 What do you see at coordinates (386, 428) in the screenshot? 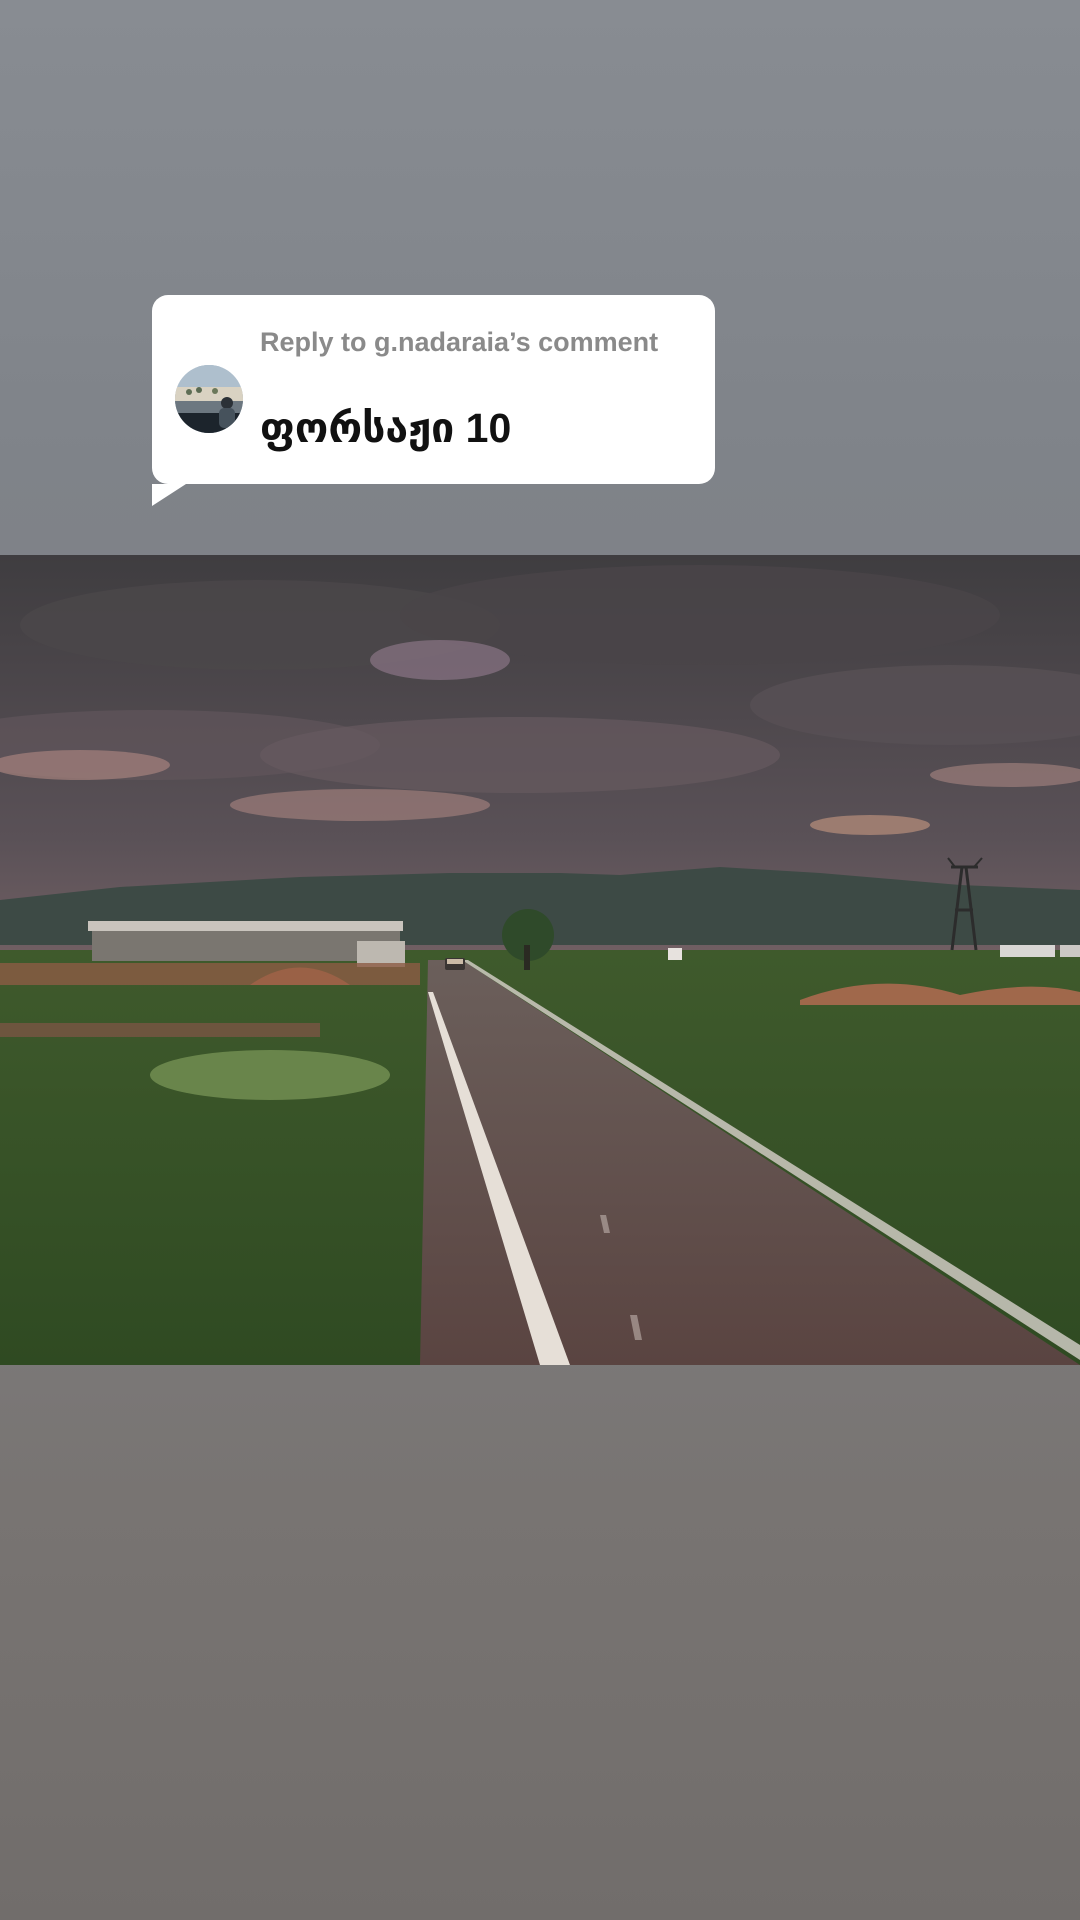
I see `reply-comment-text: ფორსაჟი 10` at bounding box center [386, 428].